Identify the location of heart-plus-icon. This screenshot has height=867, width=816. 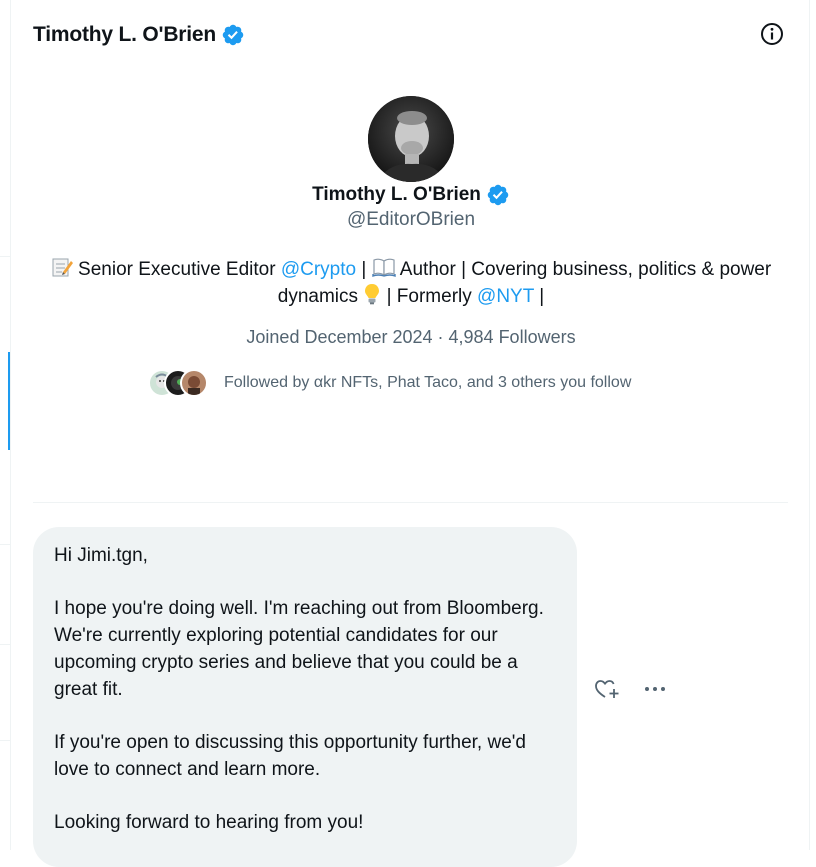
(607, 689).